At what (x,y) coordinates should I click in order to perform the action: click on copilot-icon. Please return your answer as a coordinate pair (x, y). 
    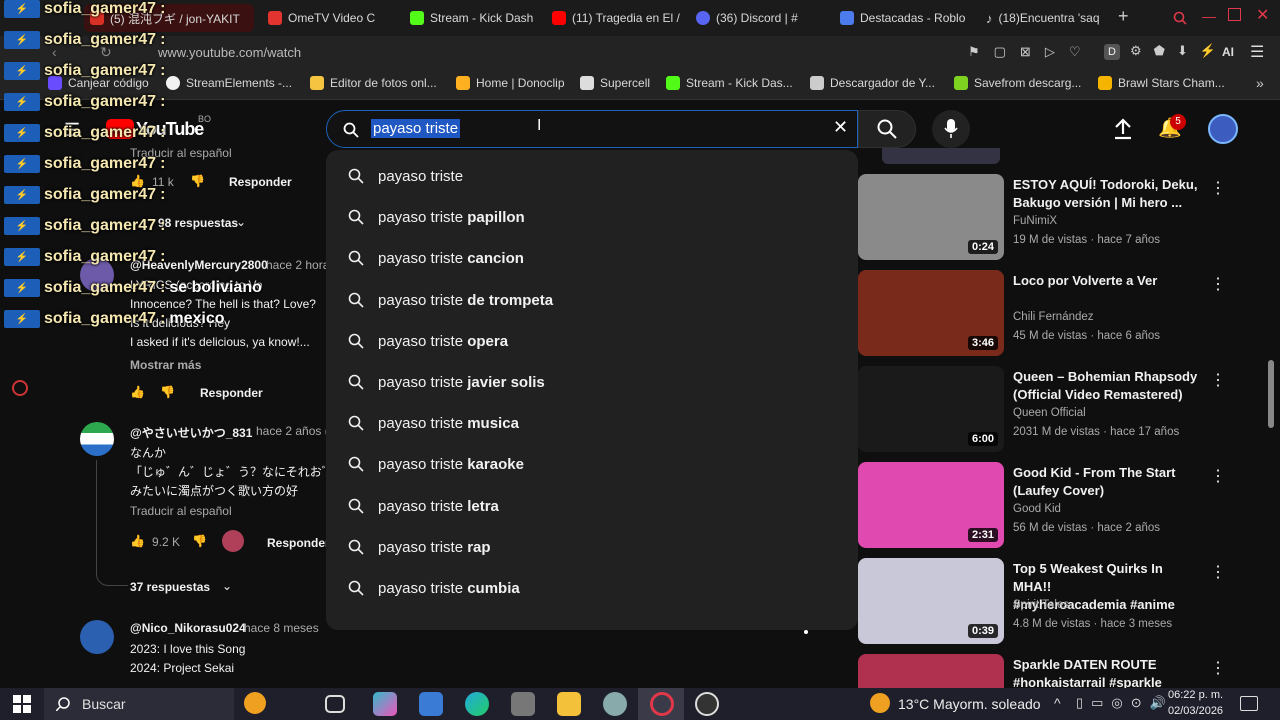
    Looking at the image, I should click on (385, 704).